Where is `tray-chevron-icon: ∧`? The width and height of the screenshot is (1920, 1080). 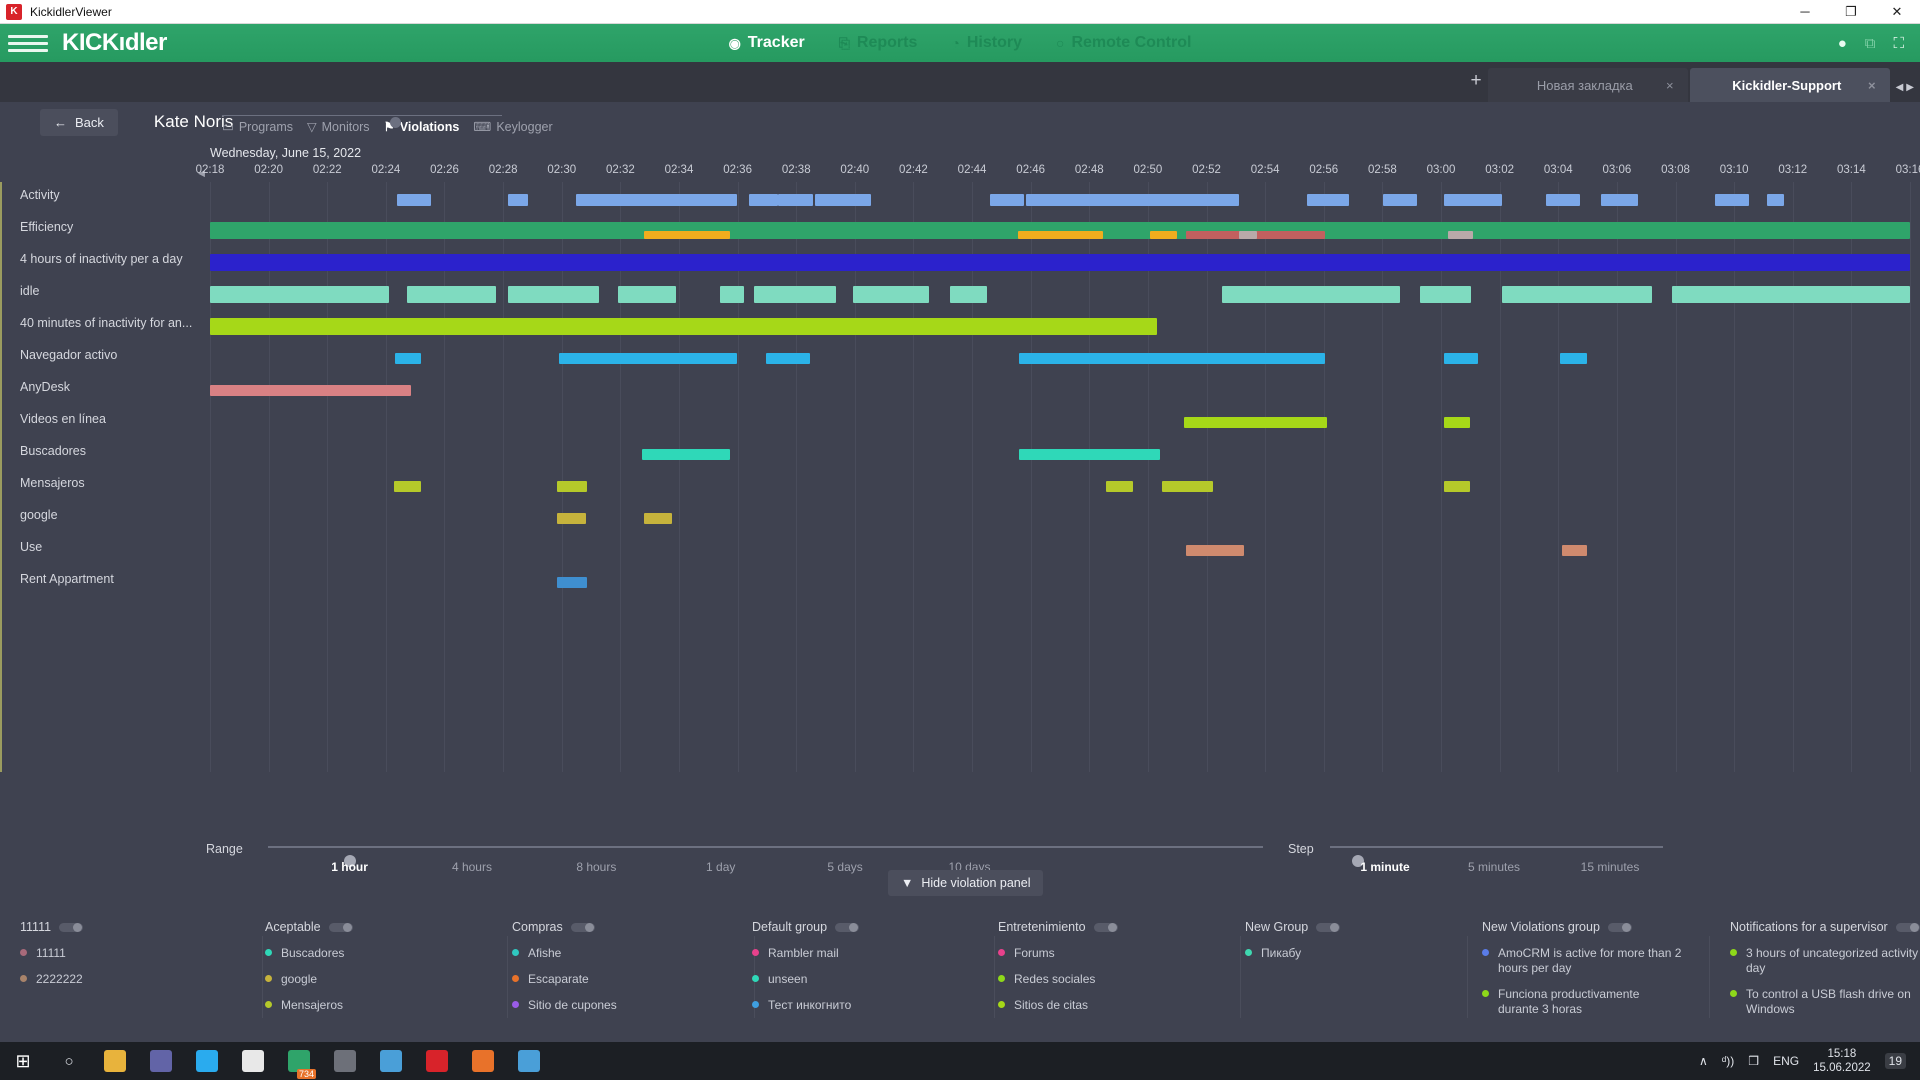
tray-chevron-icon: ∧ is located at coordinates (1703, 1061).